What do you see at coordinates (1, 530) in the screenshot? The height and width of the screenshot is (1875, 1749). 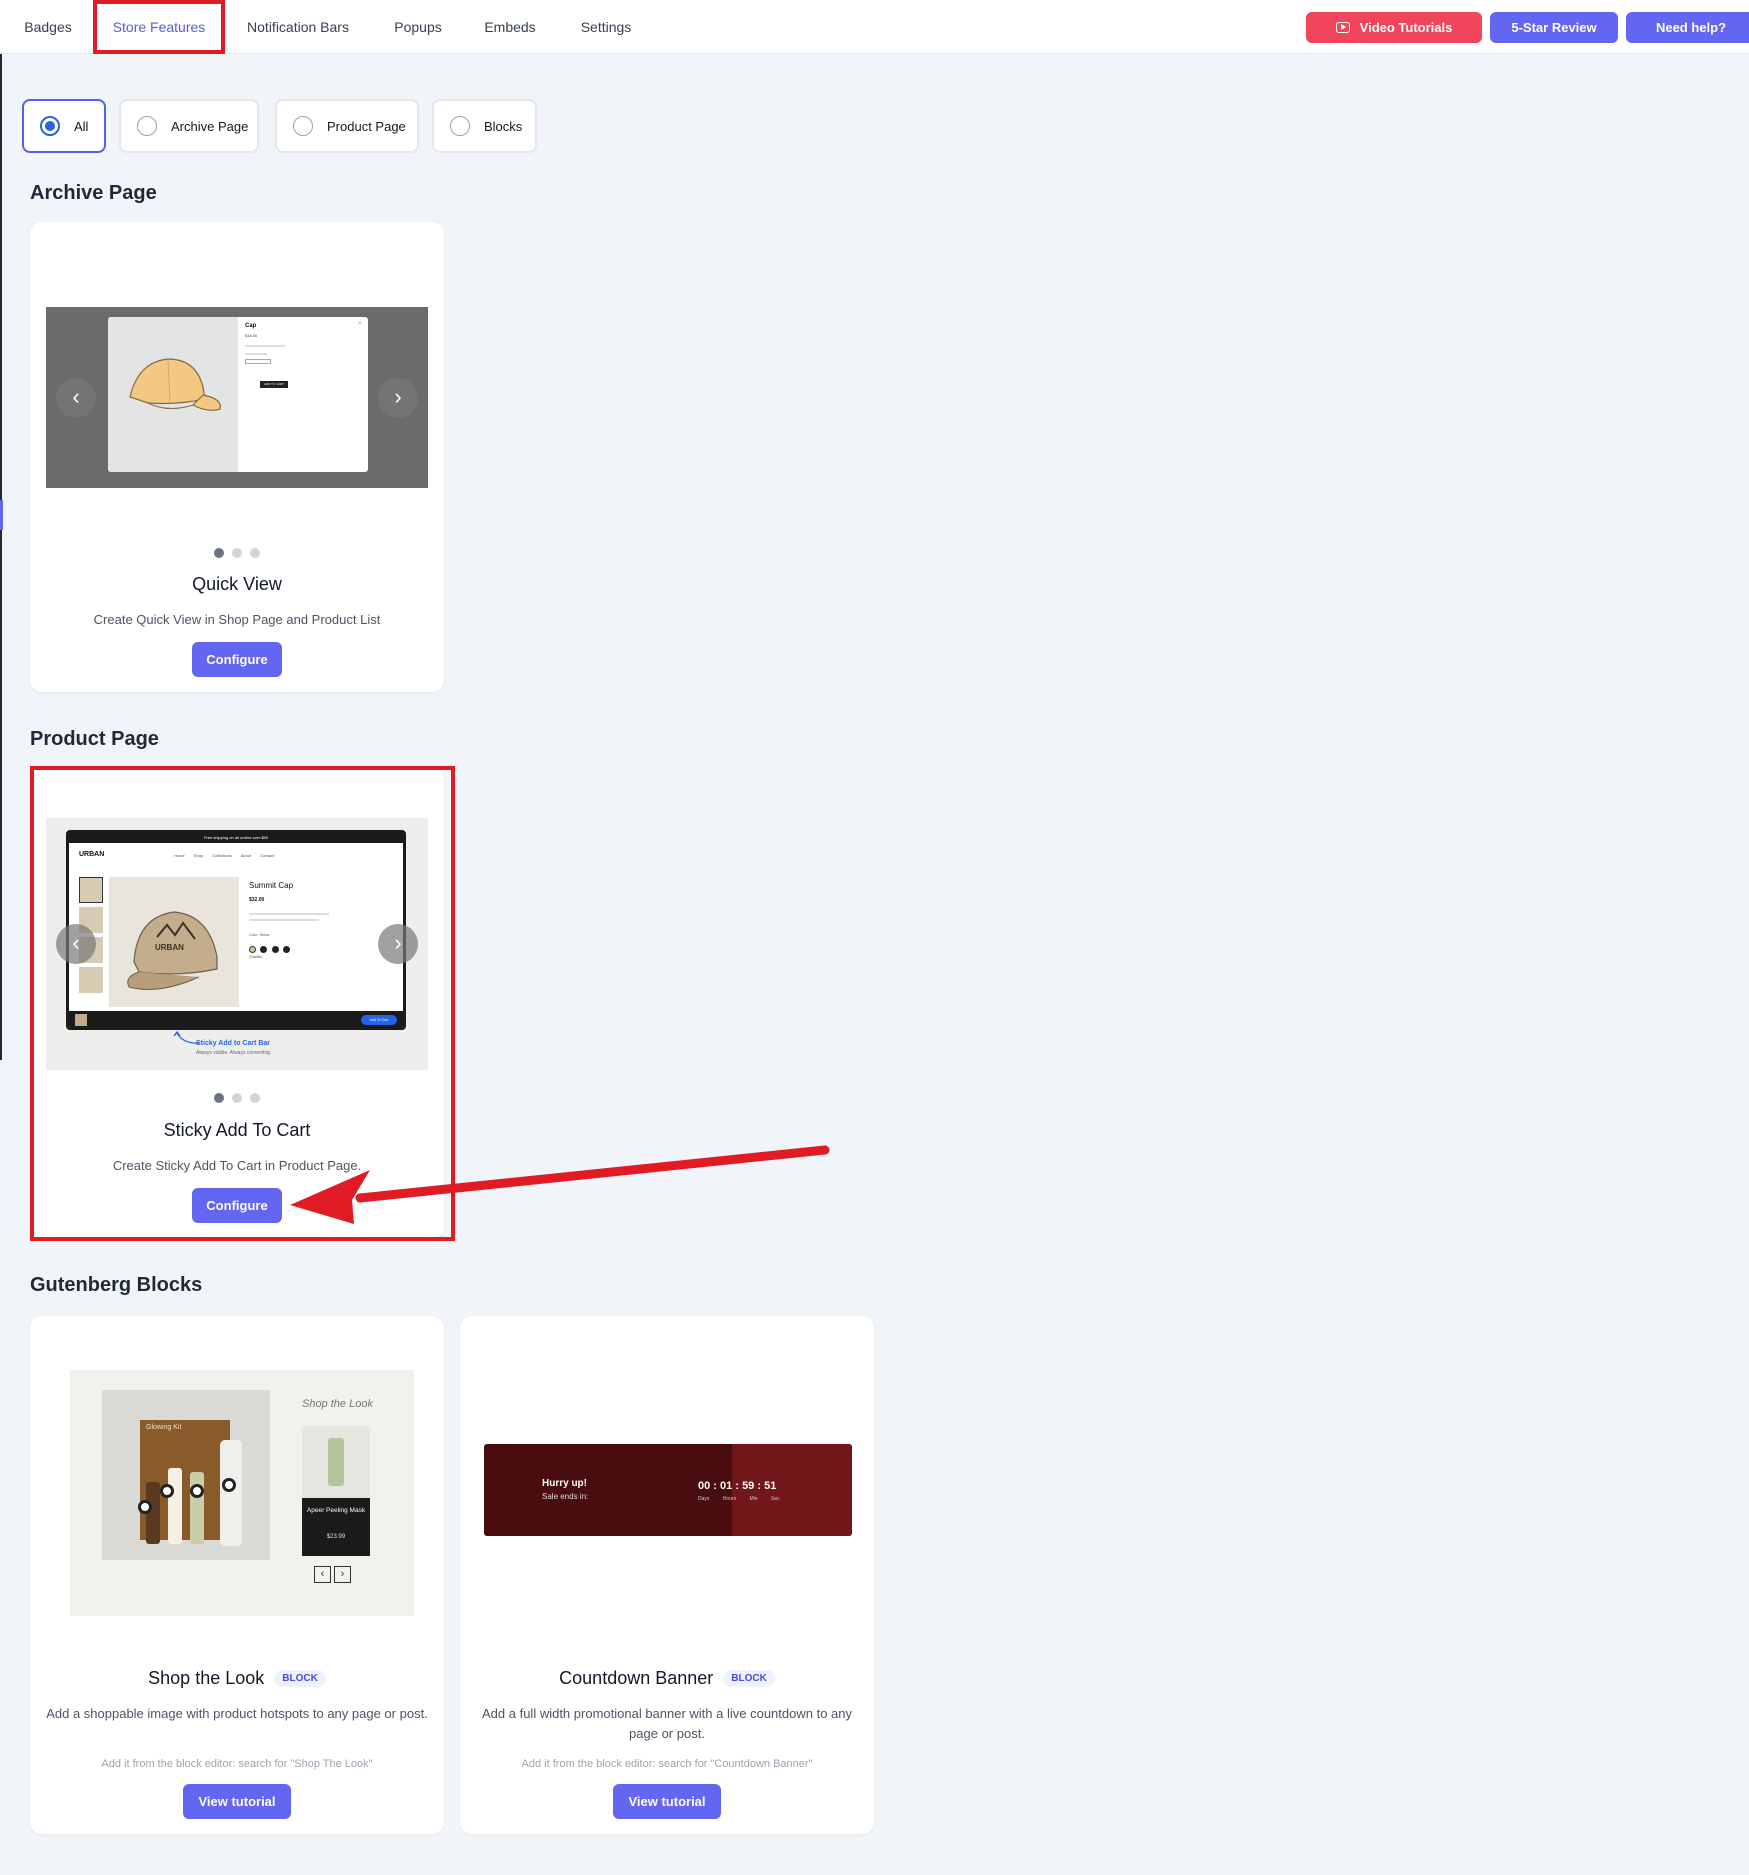 I see `sidebar-edge` at bounding box center [1, 530].